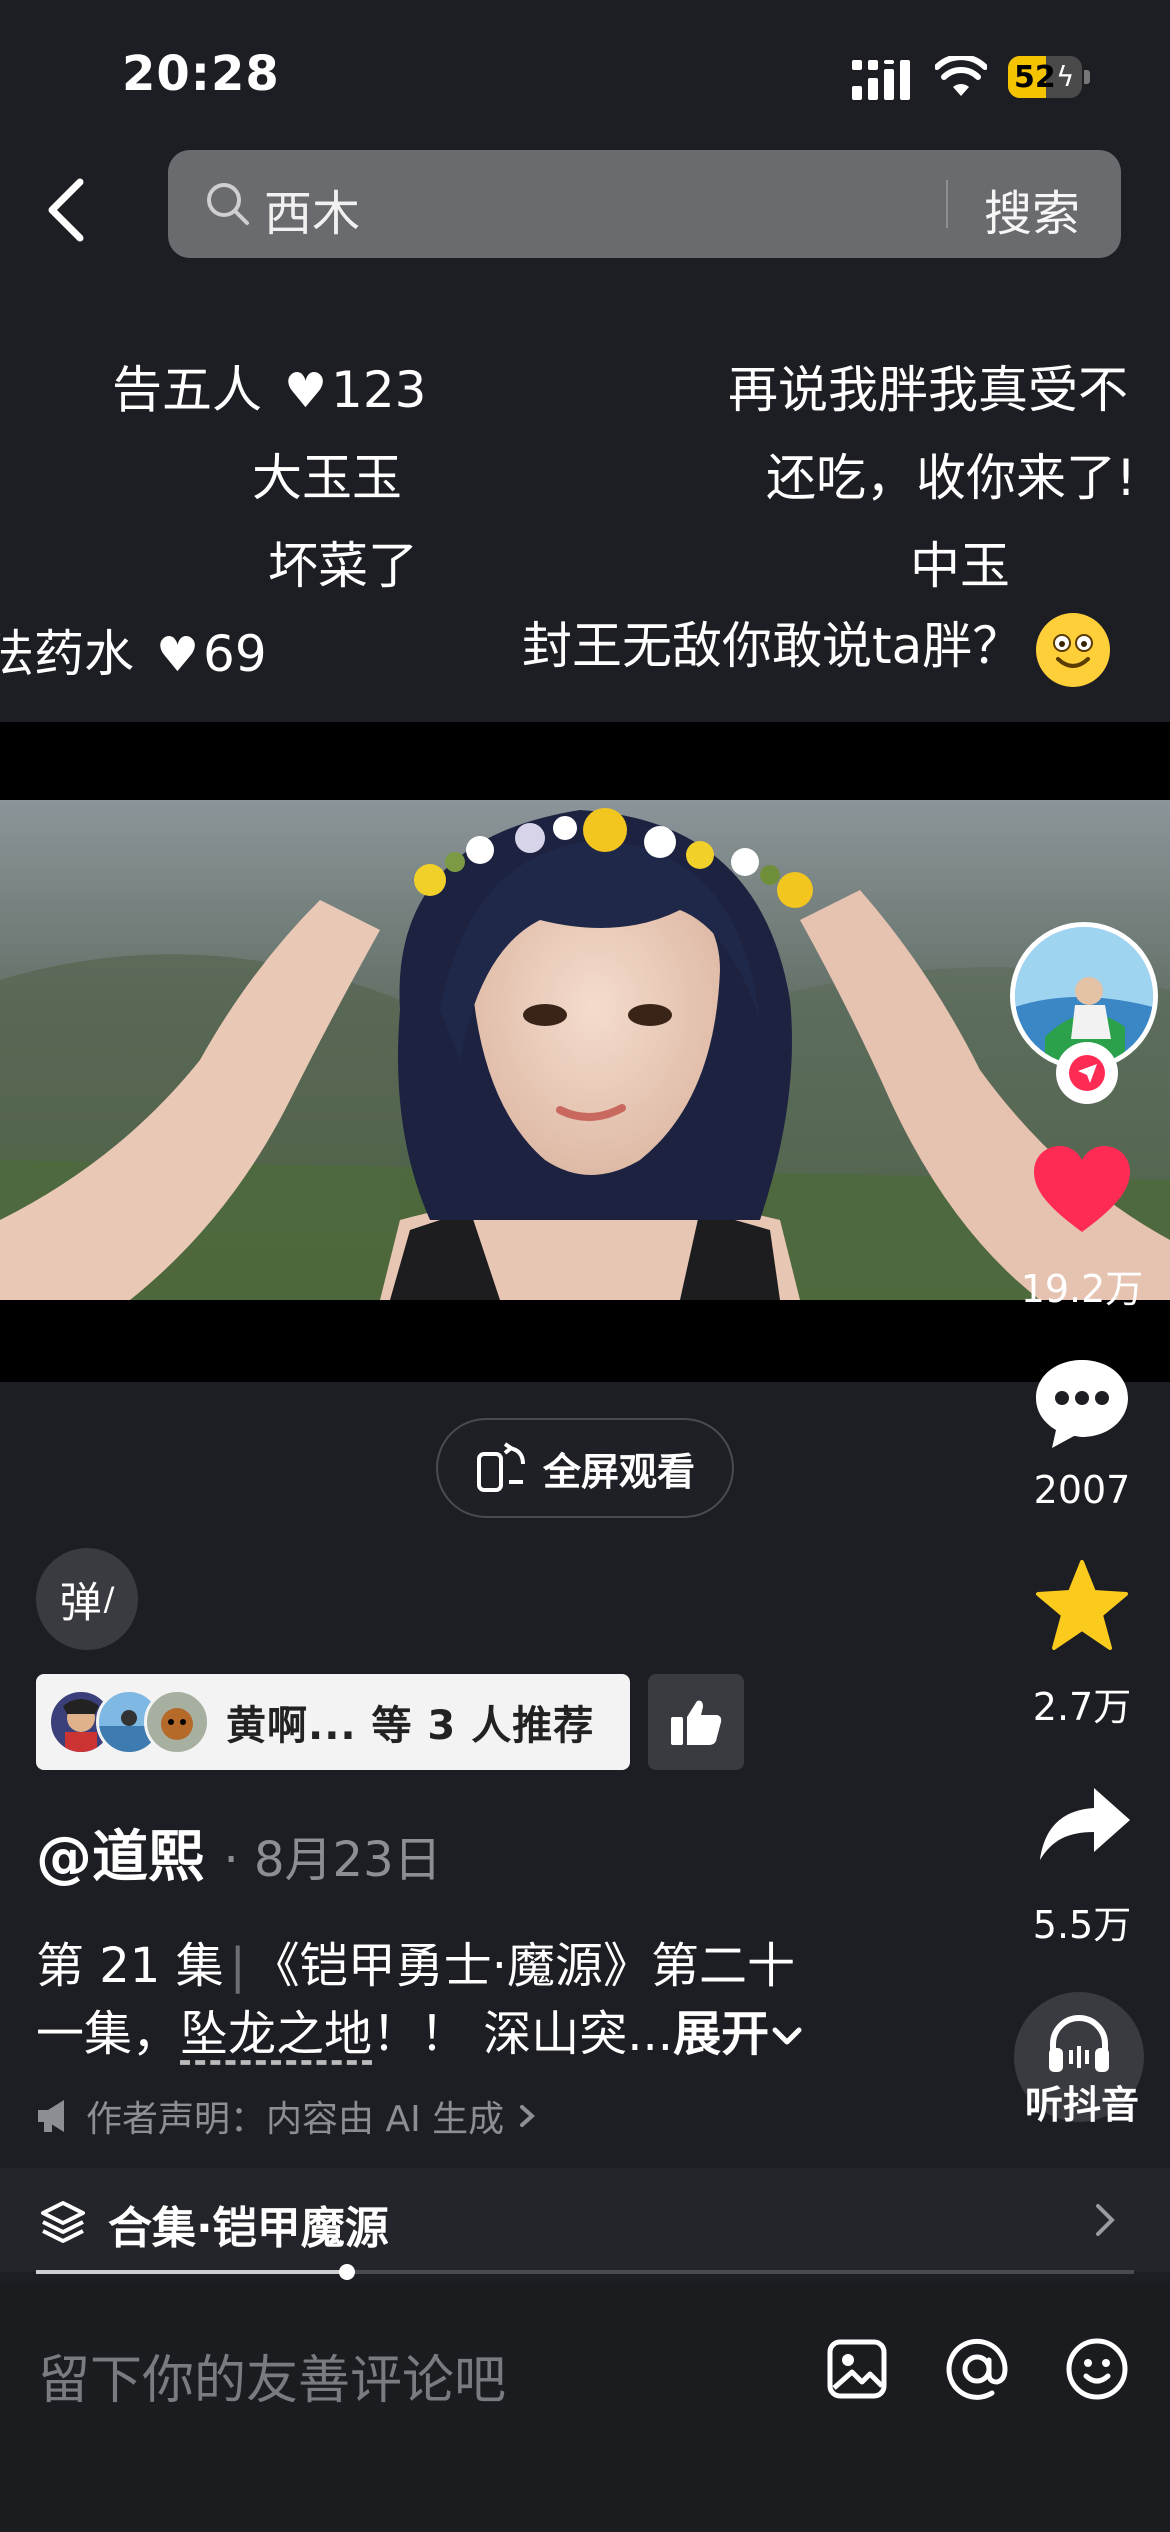 This screenshot has width=1170, height=2532. I want to click on fullscreen-button: 全屏观看, so click(585, 1468).